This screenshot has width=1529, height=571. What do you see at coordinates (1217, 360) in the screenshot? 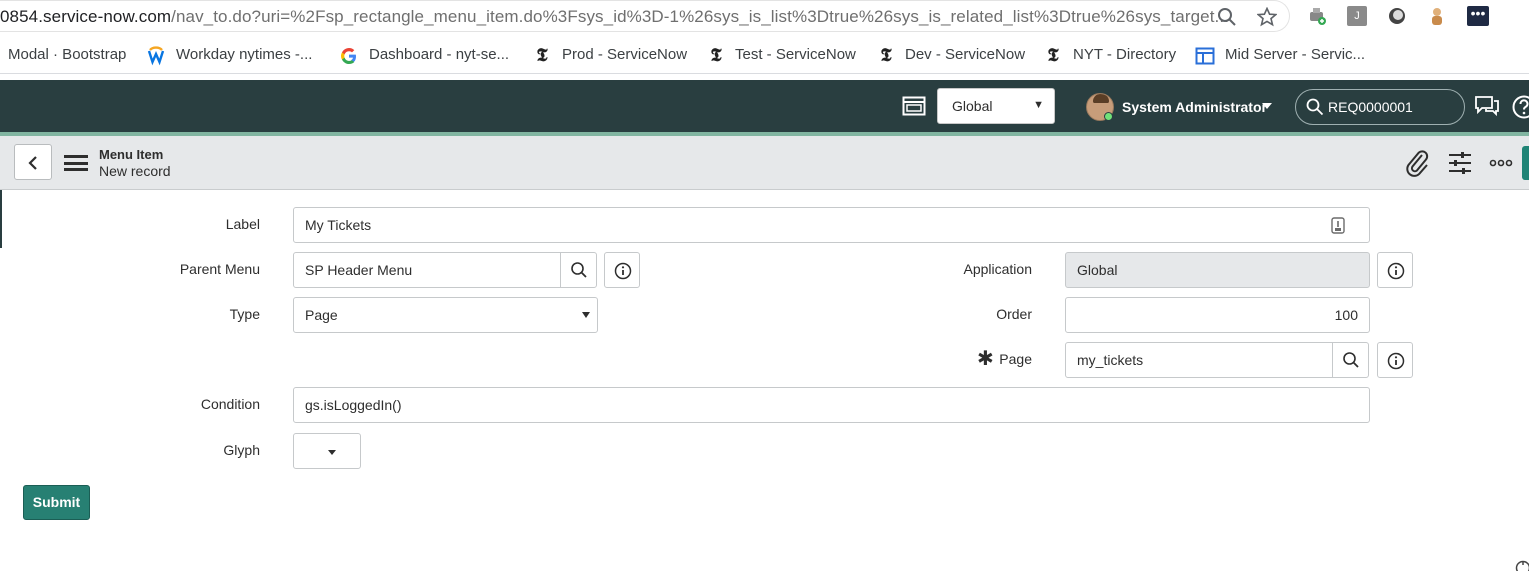
I see `page-input: my_tickets` at bounding box center [1217, 360].